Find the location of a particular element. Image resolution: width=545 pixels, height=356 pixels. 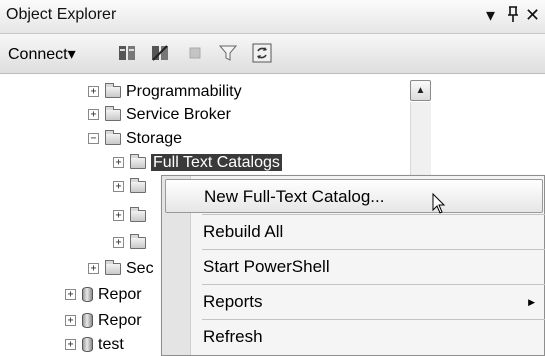

object-explorer-toolbar: Connect▾ is located at coordinates (272, 54).